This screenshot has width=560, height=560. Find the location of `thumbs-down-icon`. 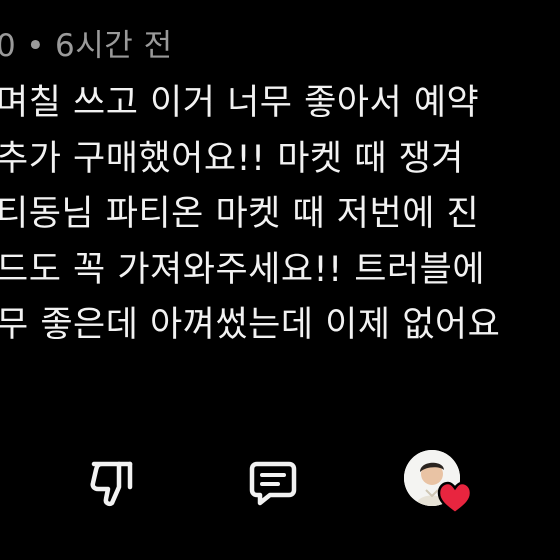

thumbs-down-icon is located at coordinates (111, 484).